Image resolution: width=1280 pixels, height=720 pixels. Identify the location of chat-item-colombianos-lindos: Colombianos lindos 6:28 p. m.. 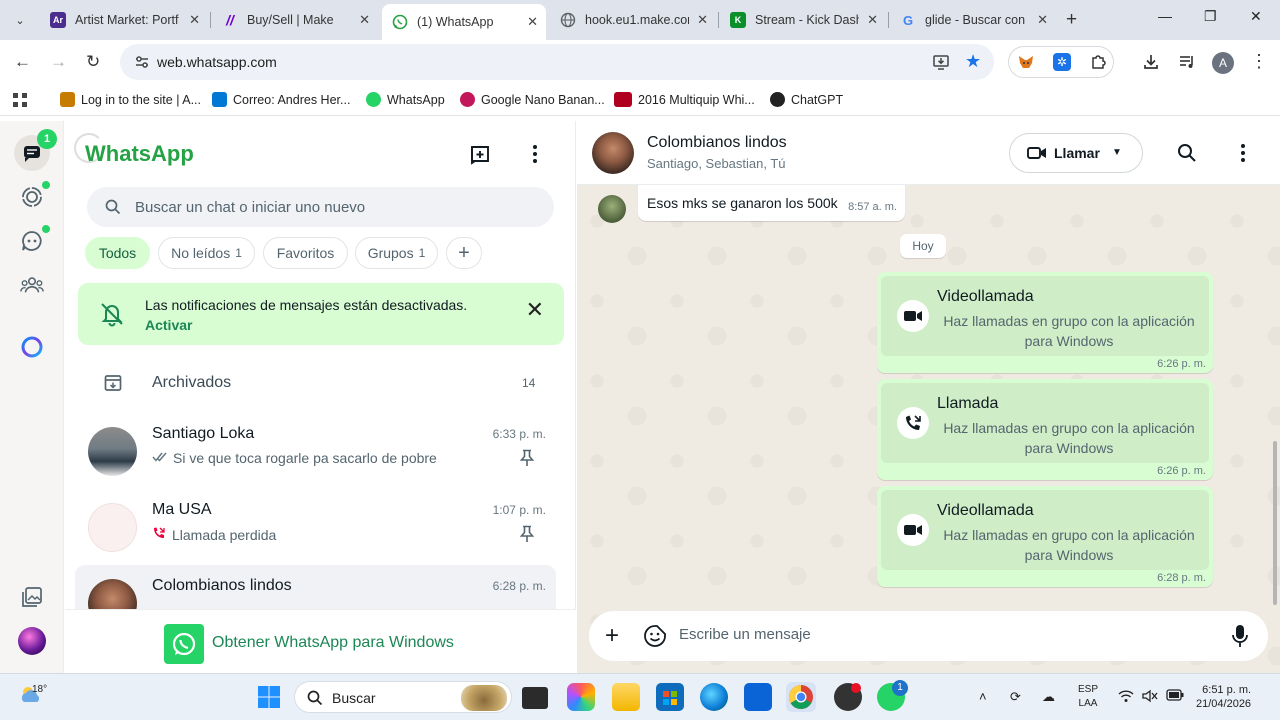
(315, 587).